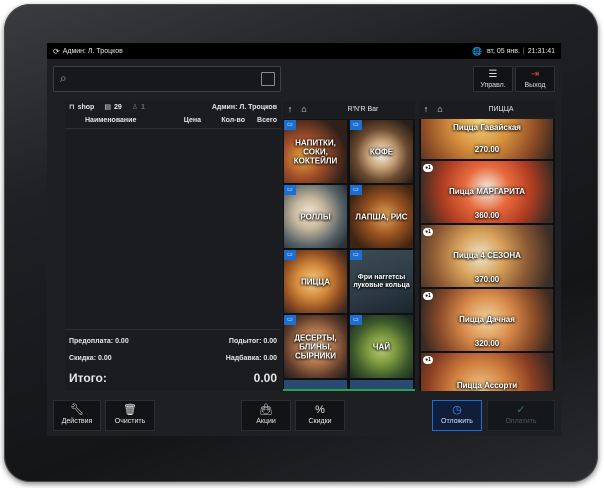 Image resolution: width=604 pixels, height=488 pixels. Describe the element at coordinates (320, 410) in the screenshot. I see `percent-icon: %` at that location.